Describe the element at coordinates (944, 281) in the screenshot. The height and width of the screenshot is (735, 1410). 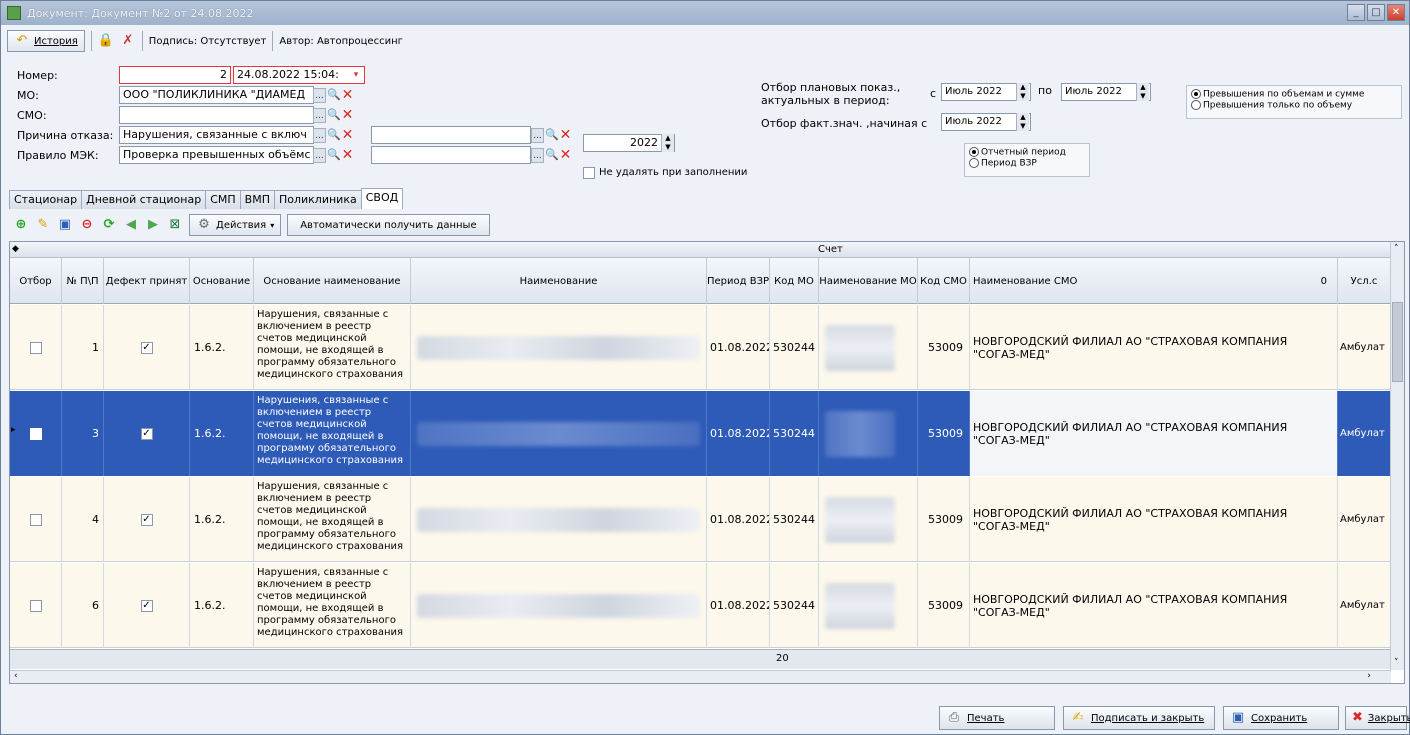
I see `col-smo-code: Код СМО` at that location.